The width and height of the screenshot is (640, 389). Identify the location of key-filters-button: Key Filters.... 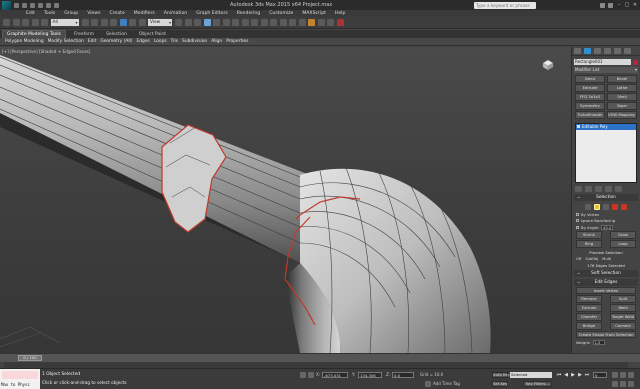
(537, 384).